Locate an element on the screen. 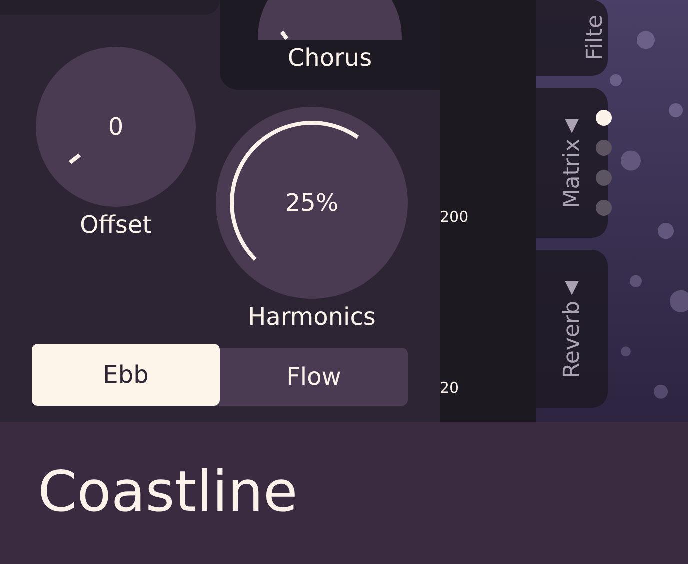  knob-value: 25% is located at coordinates (312, 203).